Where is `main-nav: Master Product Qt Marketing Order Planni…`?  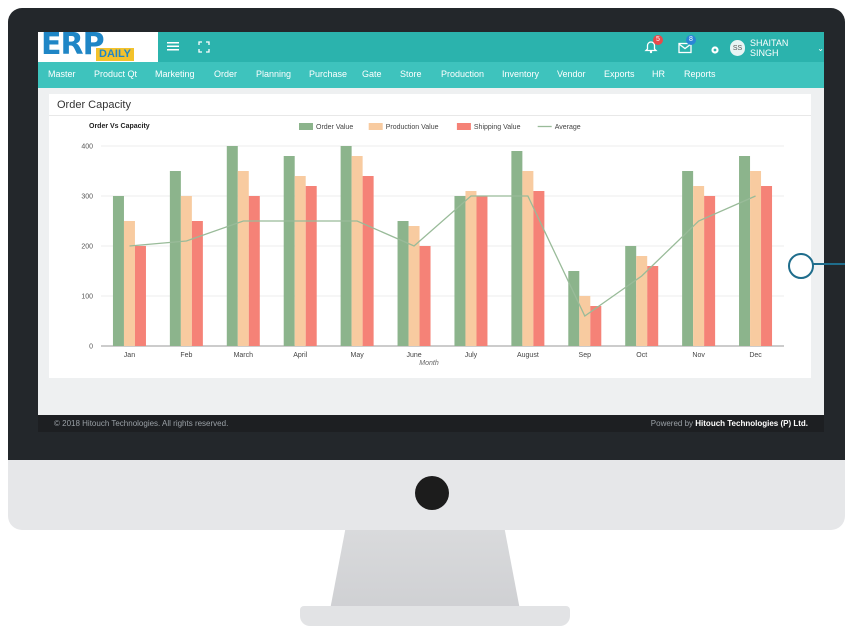
main-nav: Master Product Qt Marketing Order Planni… is located at coordinates (431, 75).